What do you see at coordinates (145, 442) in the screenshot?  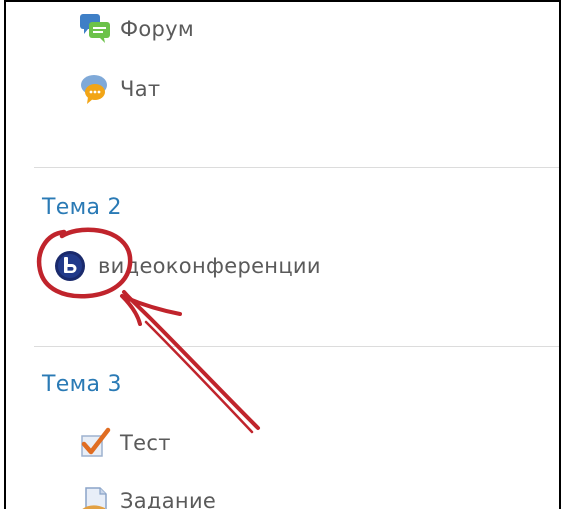 I see `activity-label: Тест` at bounding box center [145, 442].